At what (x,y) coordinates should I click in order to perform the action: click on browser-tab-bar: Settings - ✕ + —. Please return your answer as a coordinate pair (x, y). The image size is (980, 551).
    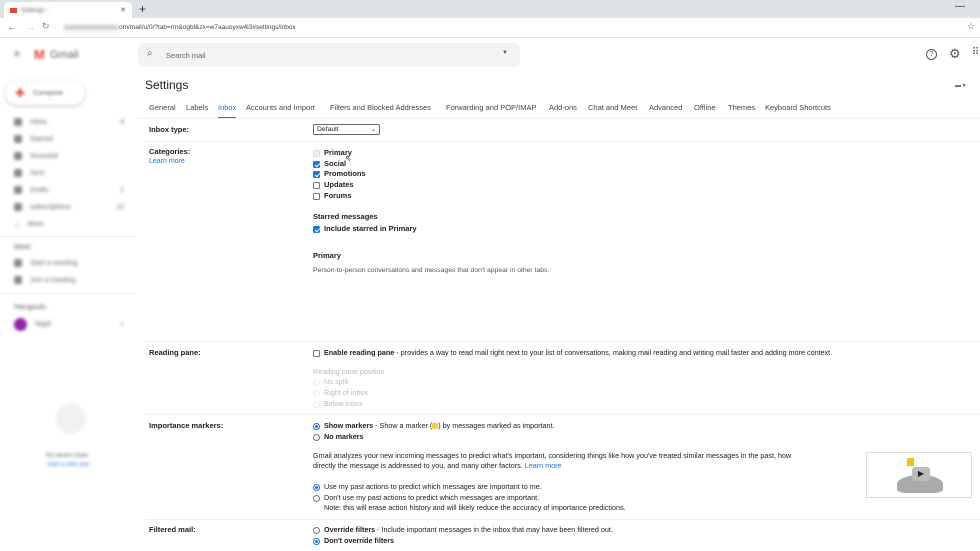
    Looking at the image, I should click on (490, 9).